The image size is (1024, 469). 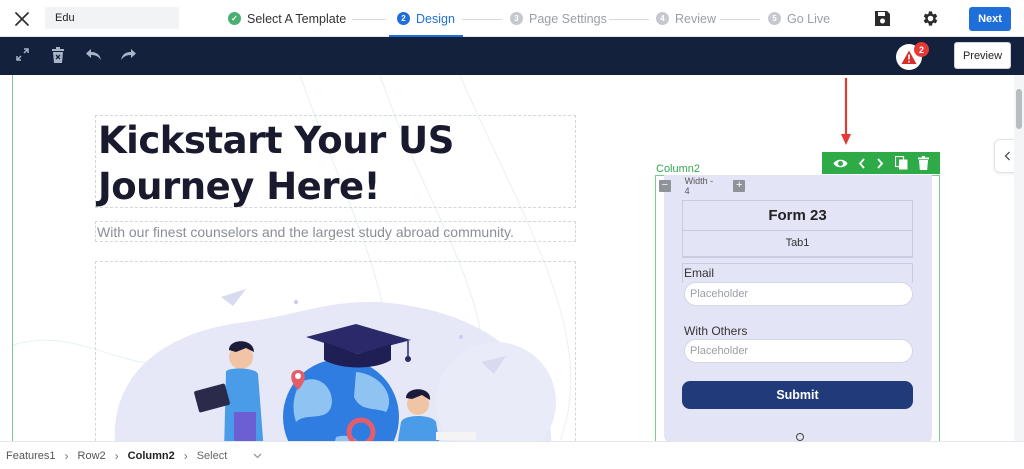 I want to click on hero-heading: Kickstart Your US Journey Here!, so click(x=276, y=163).